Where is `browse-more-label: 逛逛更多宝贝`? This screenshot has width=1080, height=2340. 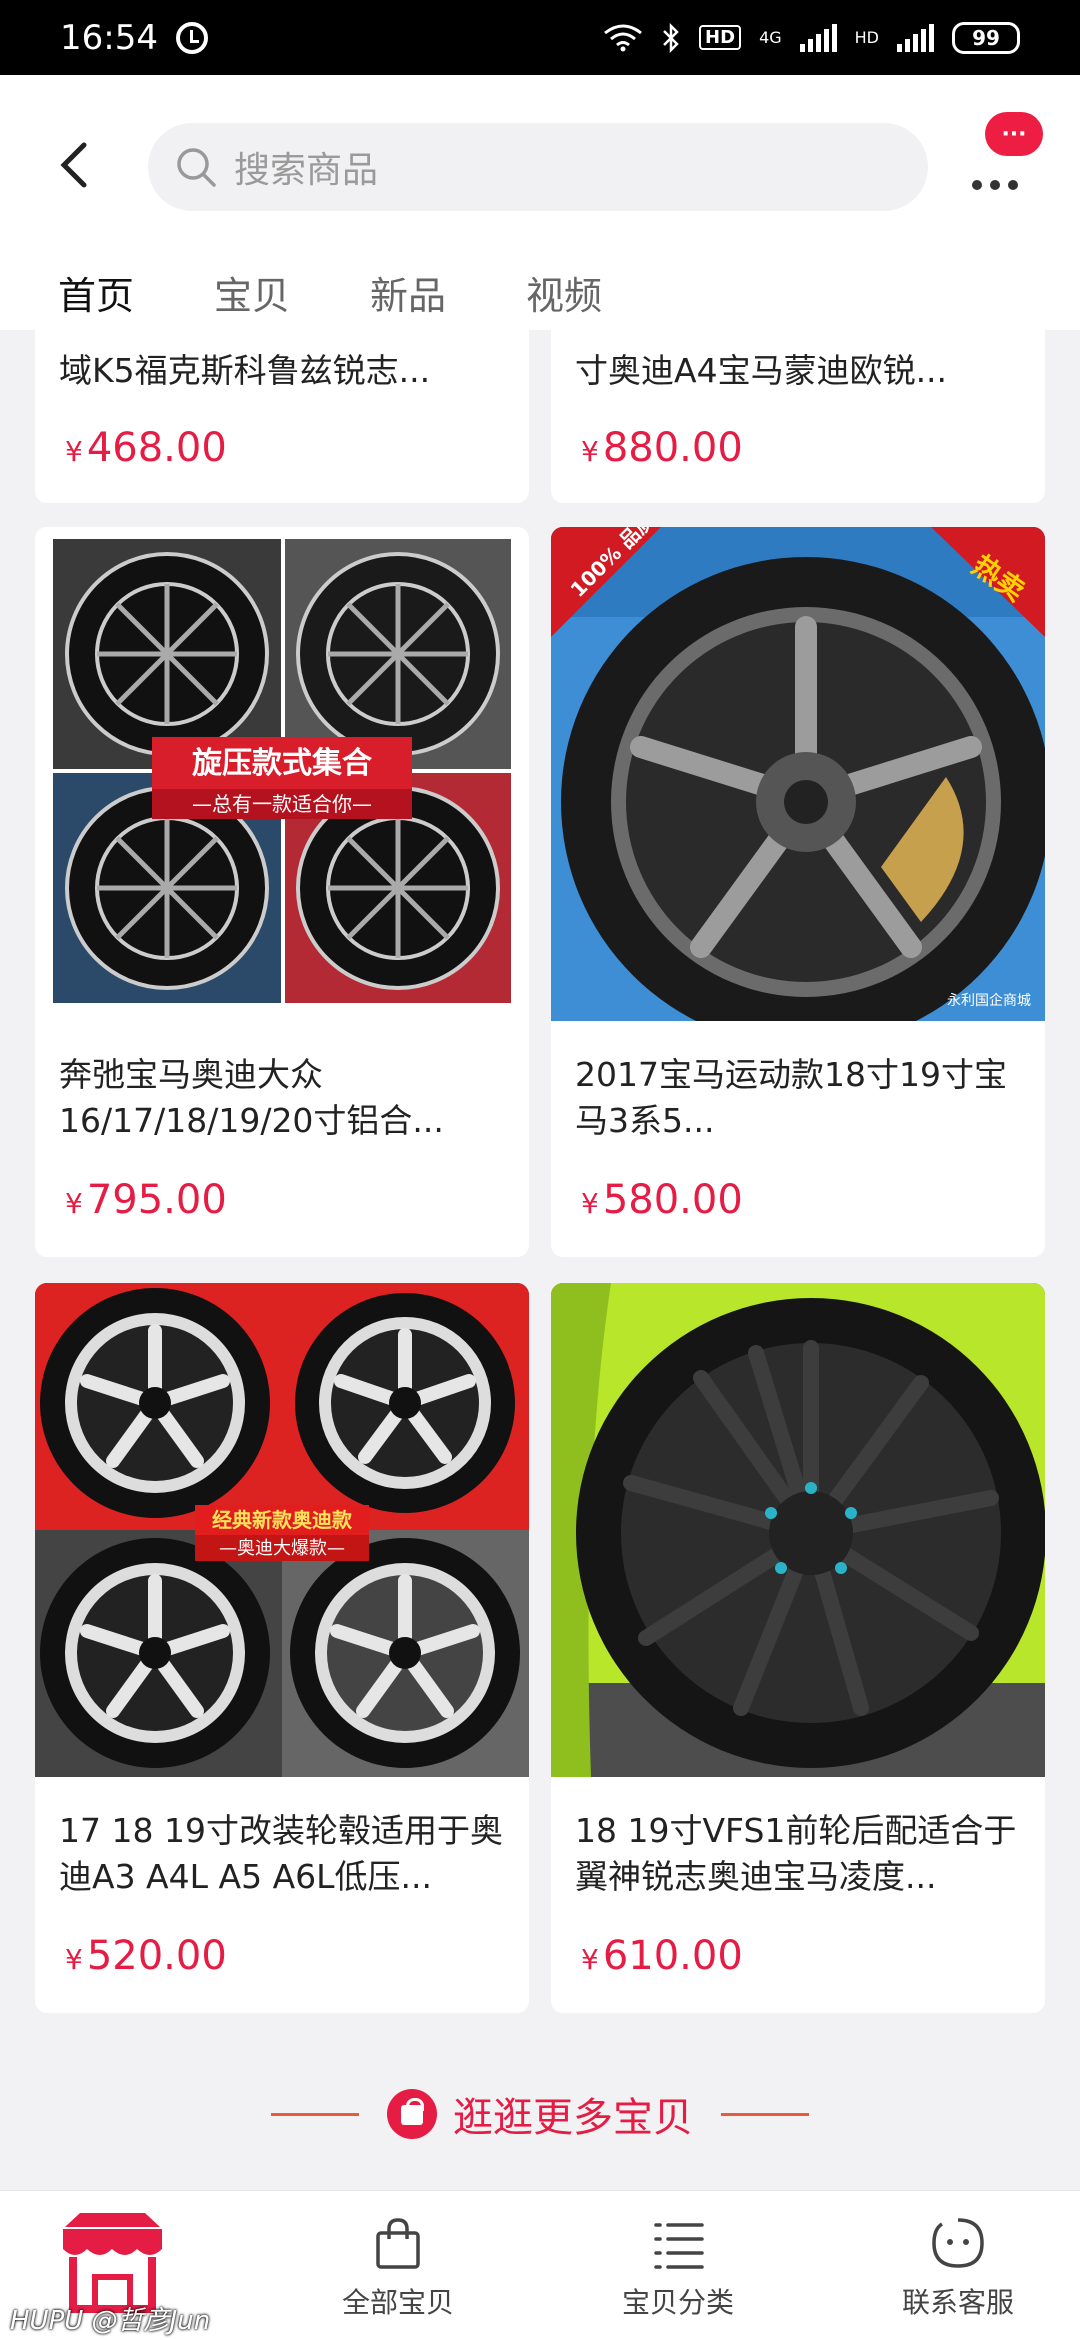
browse-more-label: 逛逛更多宝贝 is located at coordinates (573, 2118).